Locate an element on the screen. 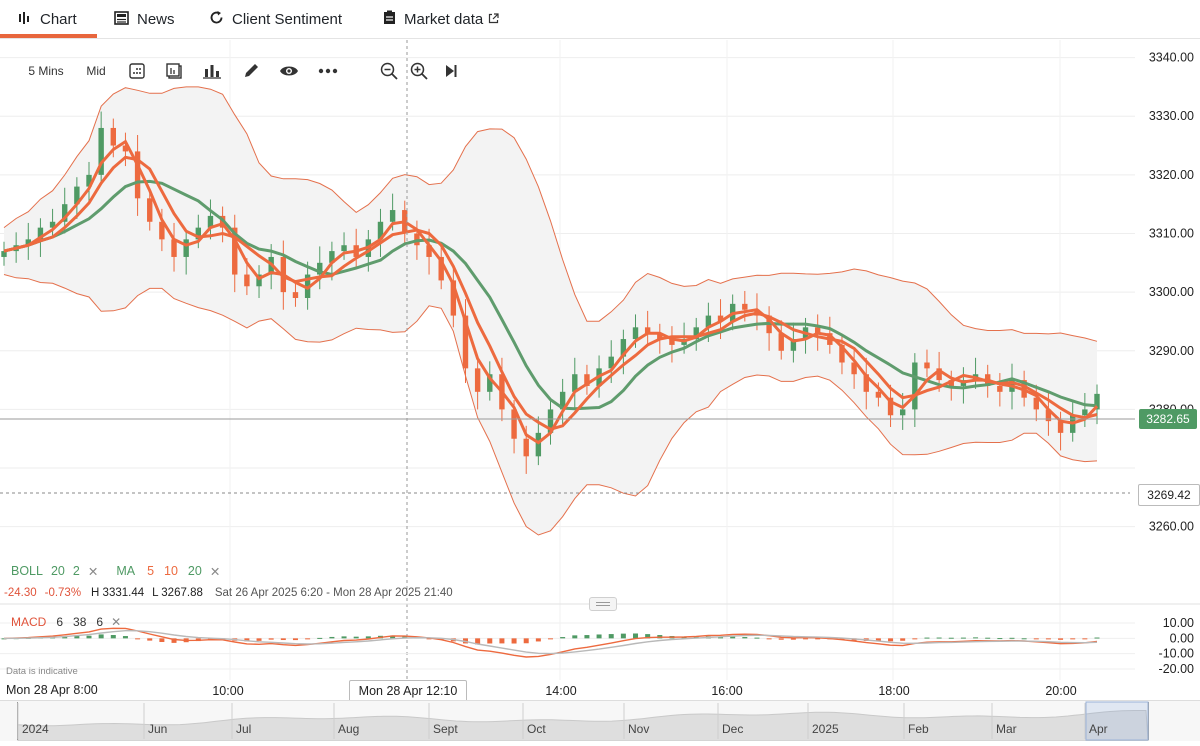 The width and height of the screenshot is (1200, 746). navigator-label: Apr is located at coordinates (1098, 729).